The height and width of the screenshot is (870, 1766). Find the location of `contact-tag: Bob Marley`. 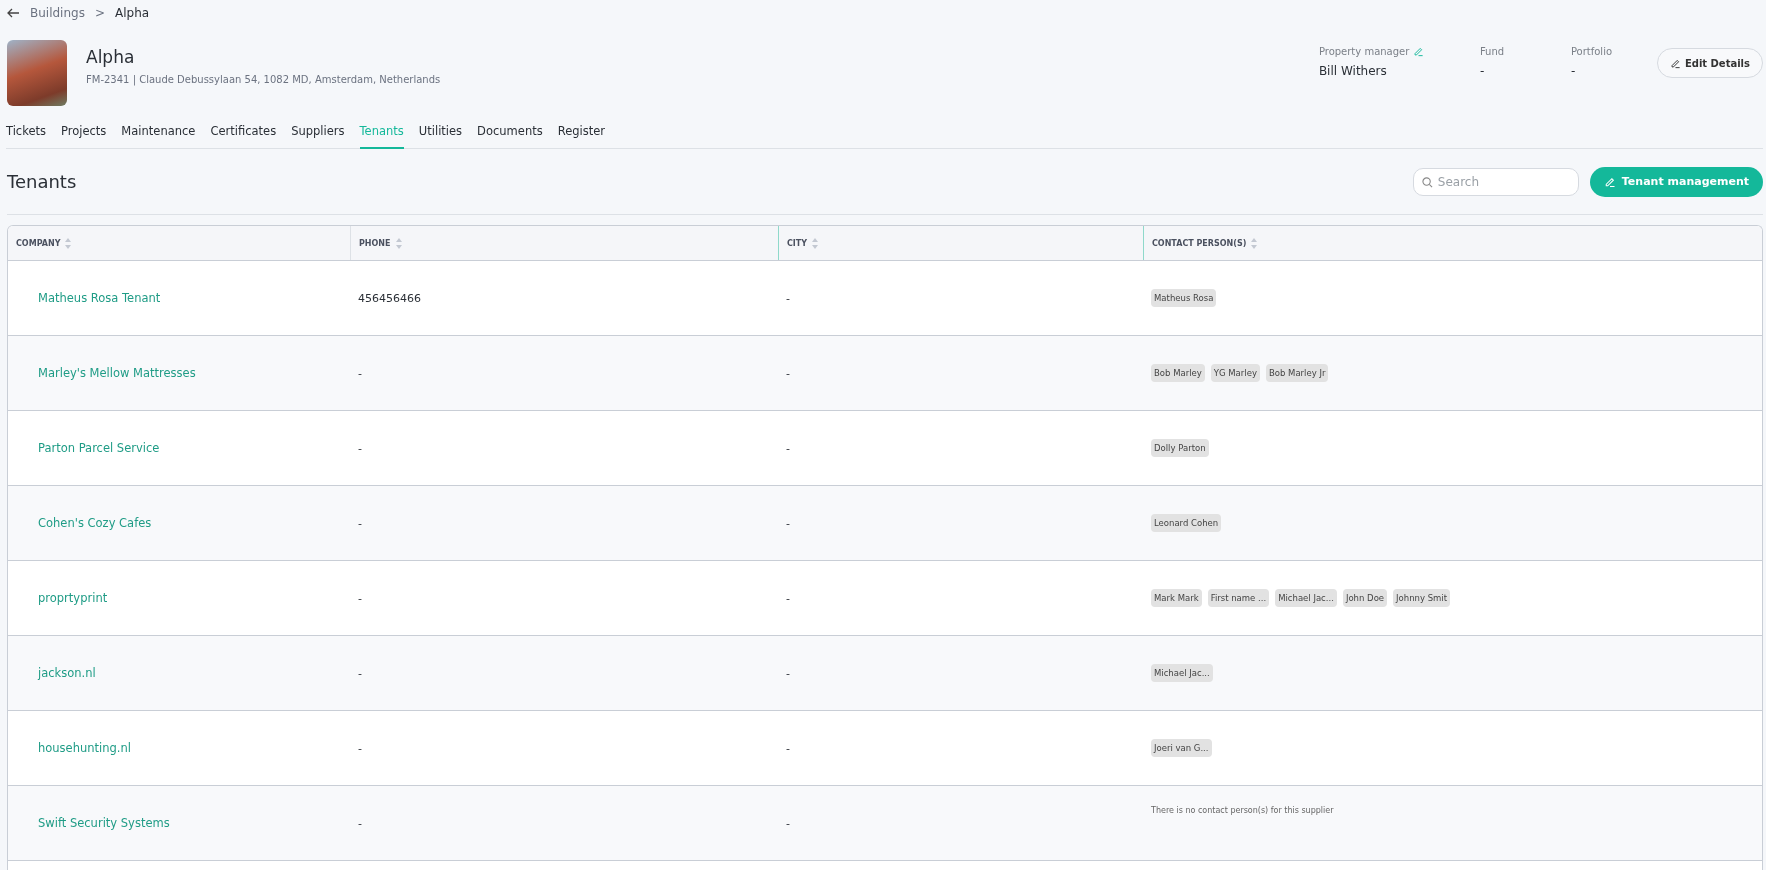

contact-tag: Bob Marley is located at coordinates (1178, 373).